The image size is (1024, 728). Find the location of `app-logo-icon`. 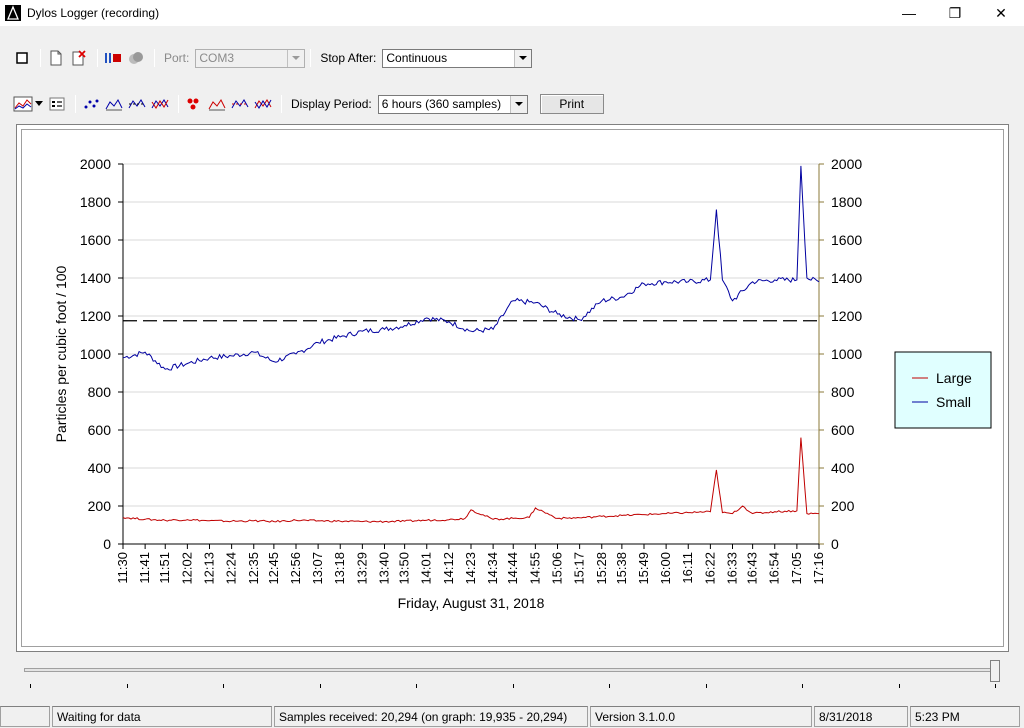

app-logo-icon is located at coordinates (13, 13).